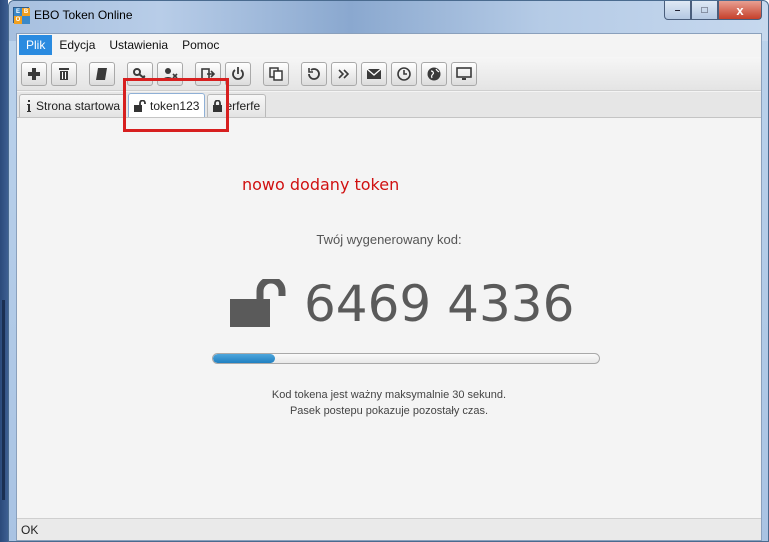  What do you see at coordinates (83, 15) in the screenshot?
I see `window-title: EBO Token Online` at bounding box center [83, 15].